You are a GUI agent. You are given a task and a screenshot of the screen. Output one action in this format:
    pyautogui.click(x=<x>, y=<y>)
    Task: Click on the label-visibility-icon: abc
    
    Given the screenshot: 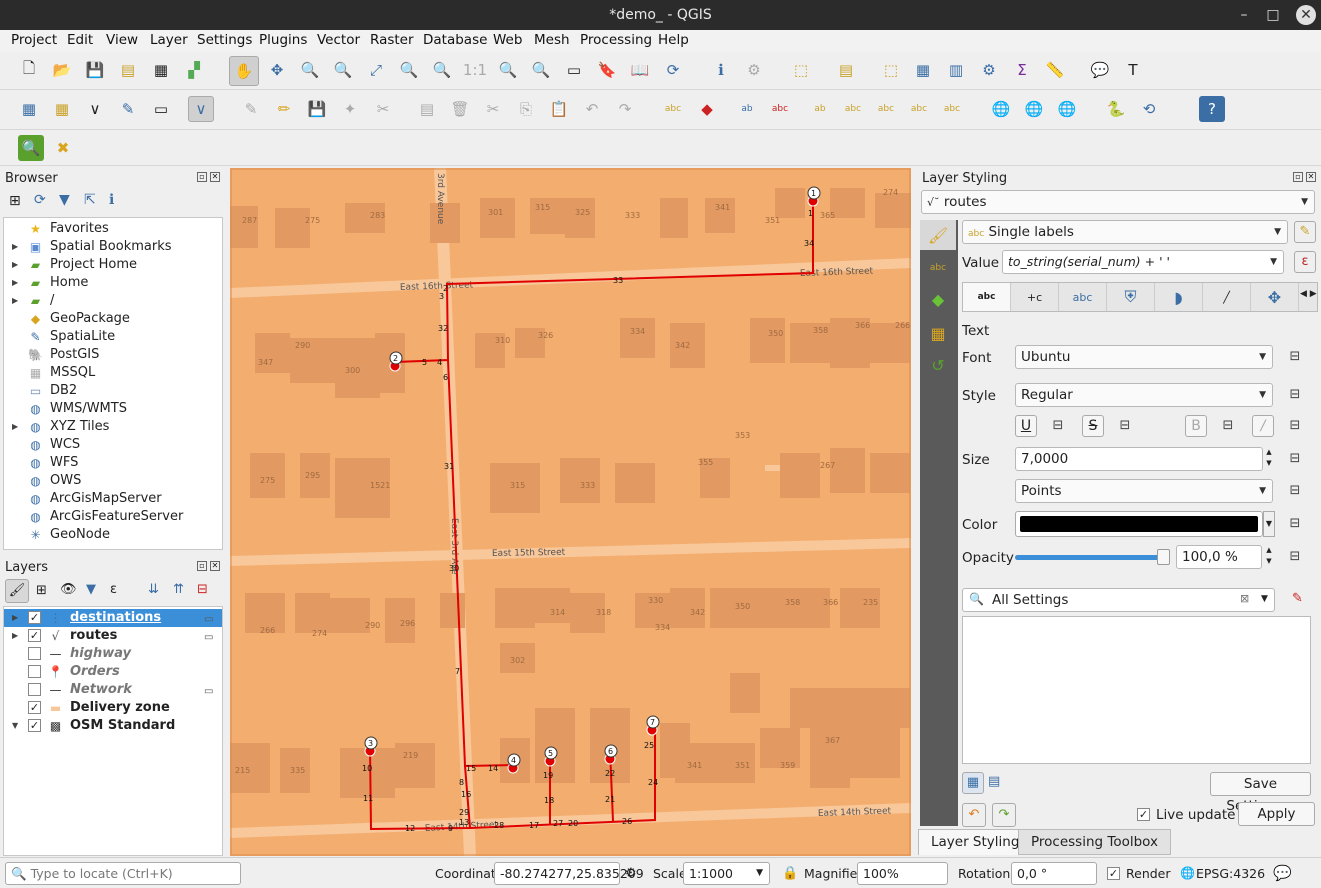 What is the action you would take?
    pyautogui.click(x=853, y=109)
    